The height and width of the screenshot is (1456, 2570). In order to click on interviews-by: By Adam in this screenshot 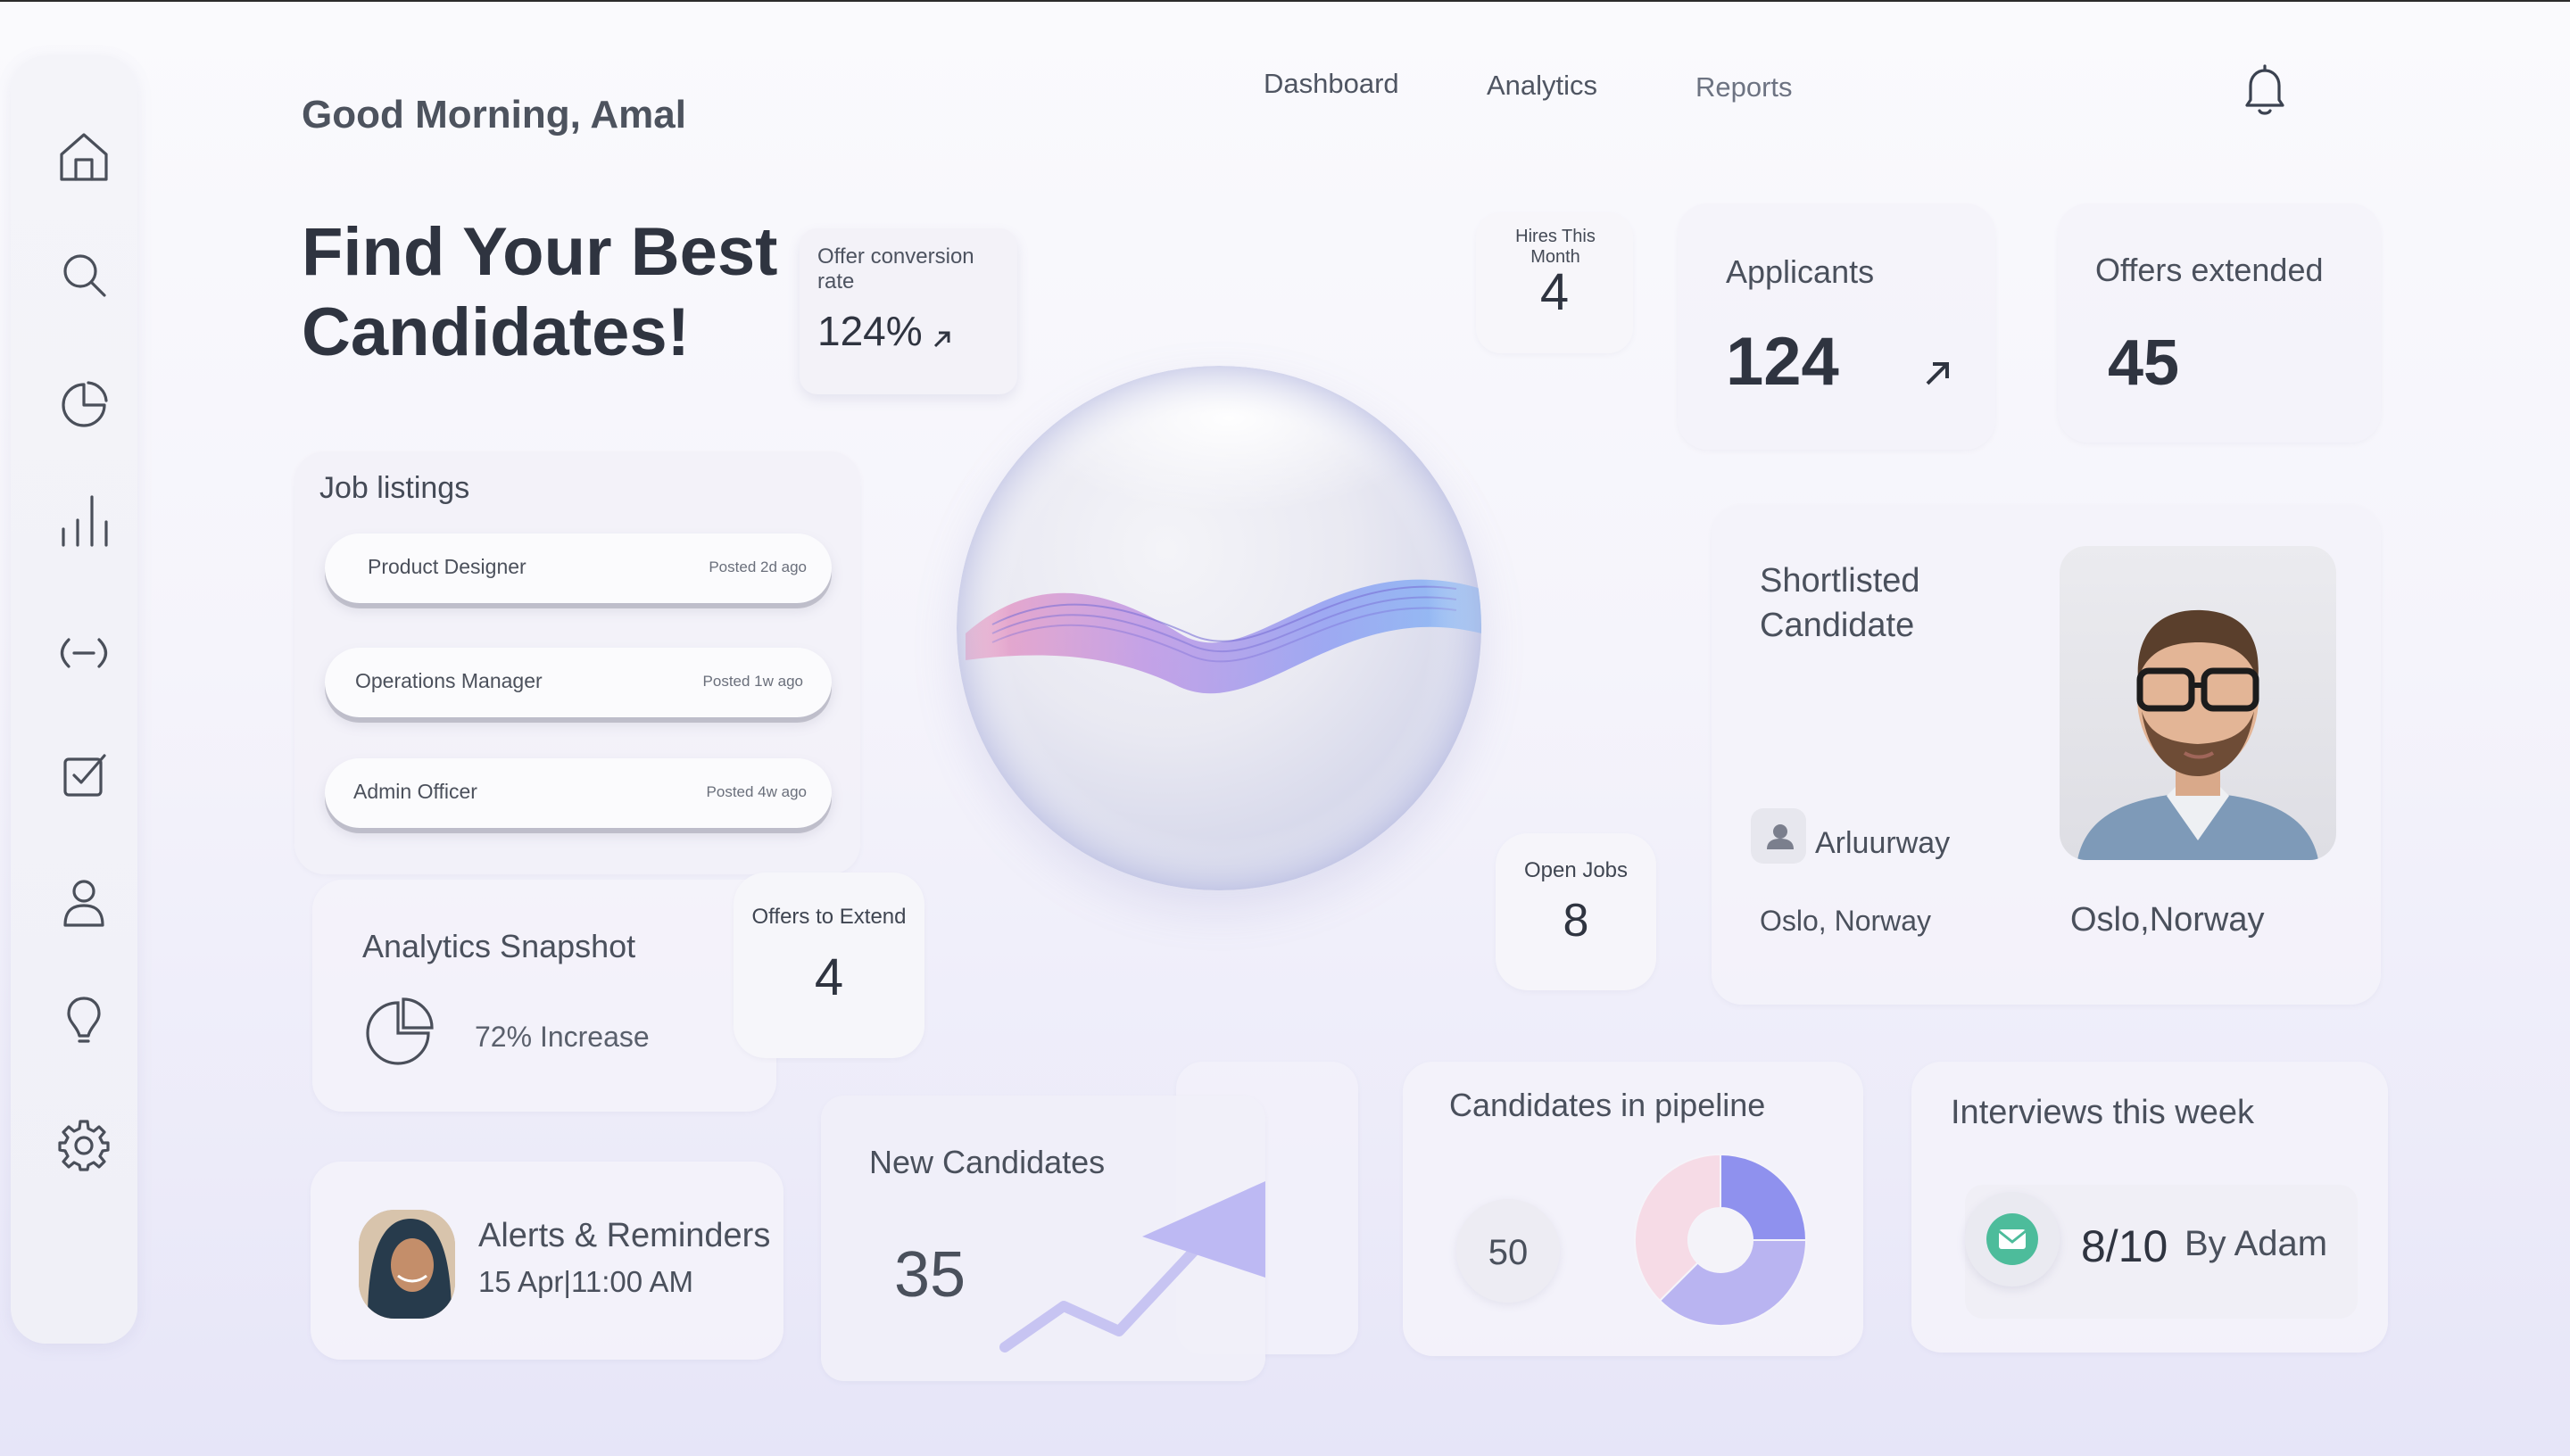, I will do `click(2256, 1243)`.